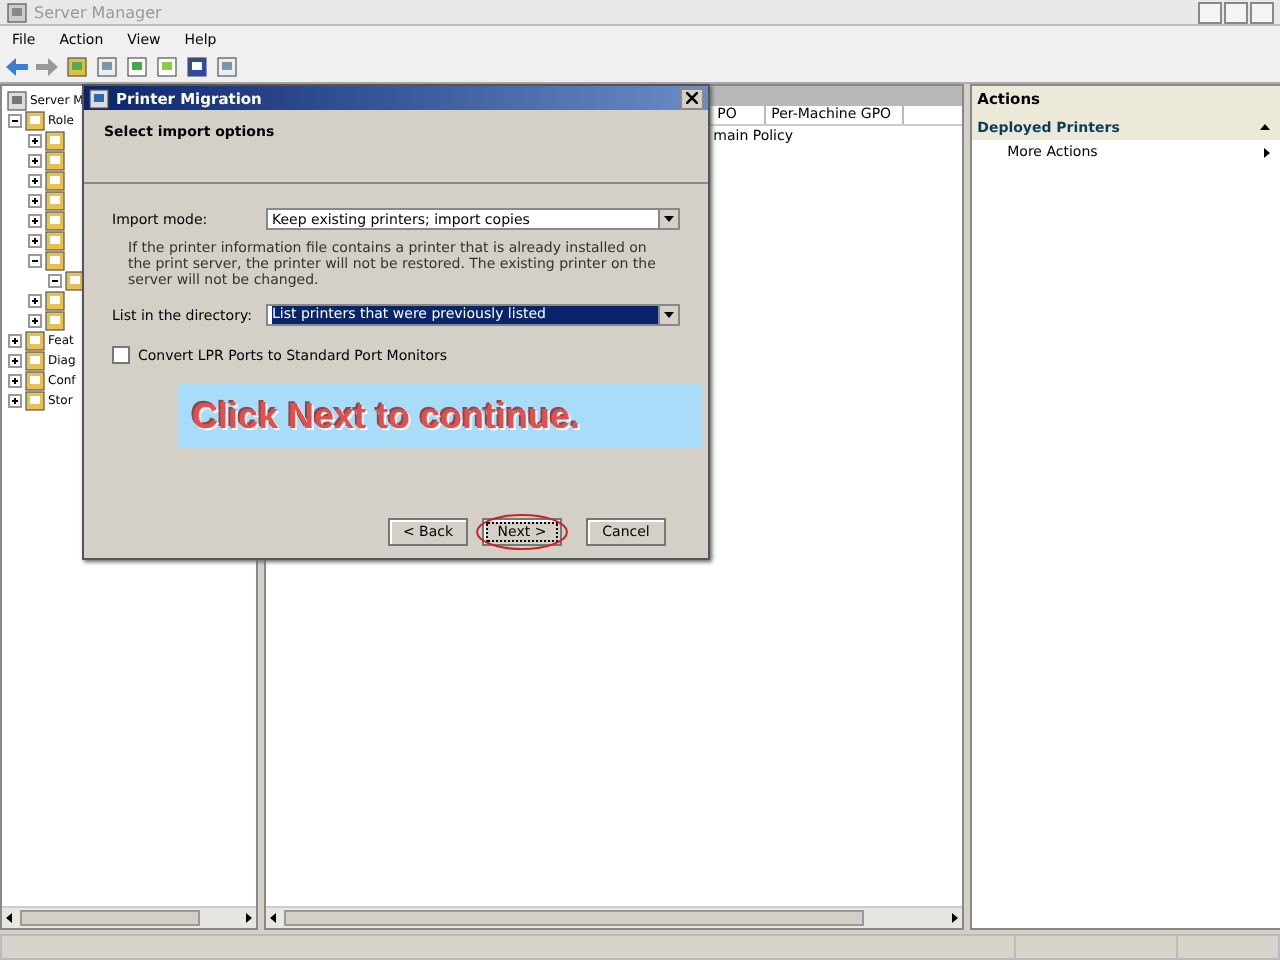  I want to click on maximize-button, so click(1236, 12).